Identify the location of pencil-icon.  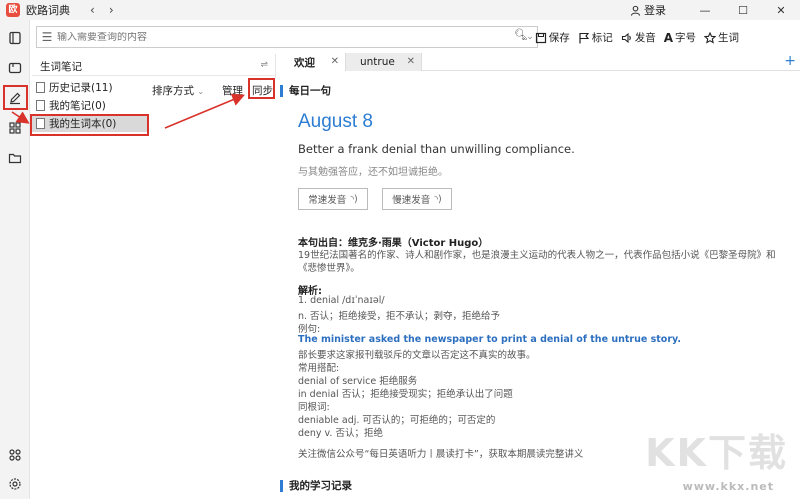
(15, 98).